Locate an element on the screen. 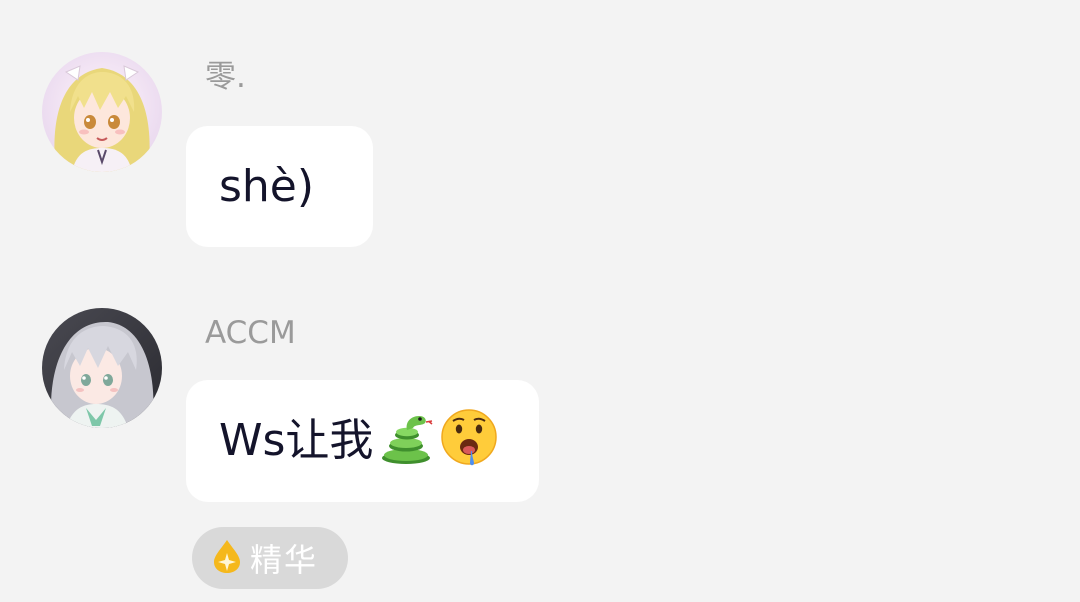 The width and height of the screenshot is (1080, 602). snake-emoji-icon is located at coordinates (406, 441).